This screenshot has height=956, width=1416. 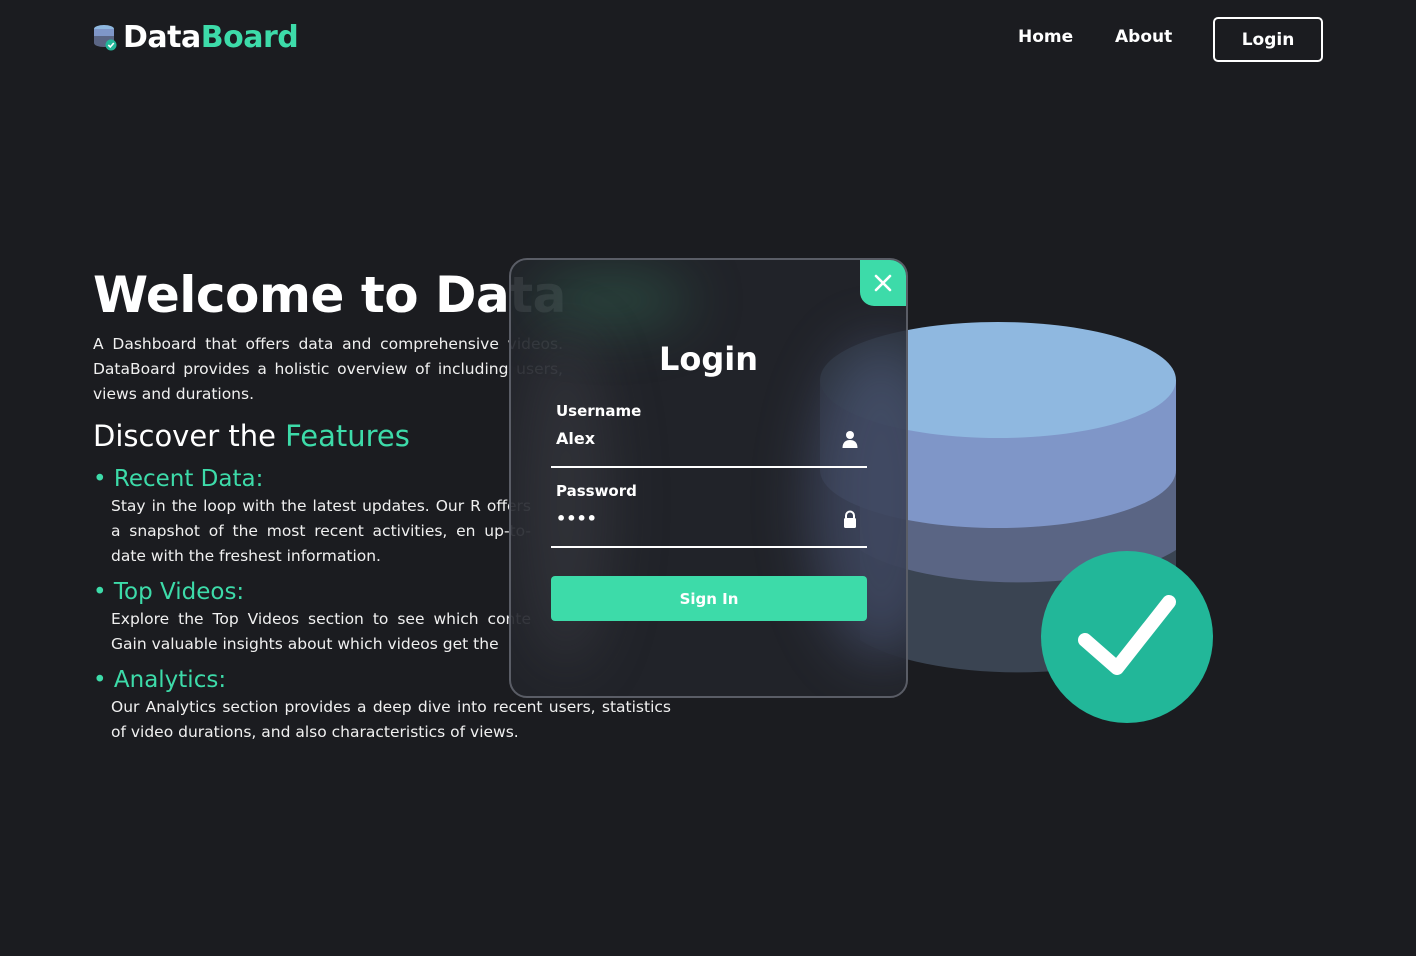 What do you see at coordinates (691, 438) in the screenshot?
I see `username-input: Alex` at bounding box center [691, 438].